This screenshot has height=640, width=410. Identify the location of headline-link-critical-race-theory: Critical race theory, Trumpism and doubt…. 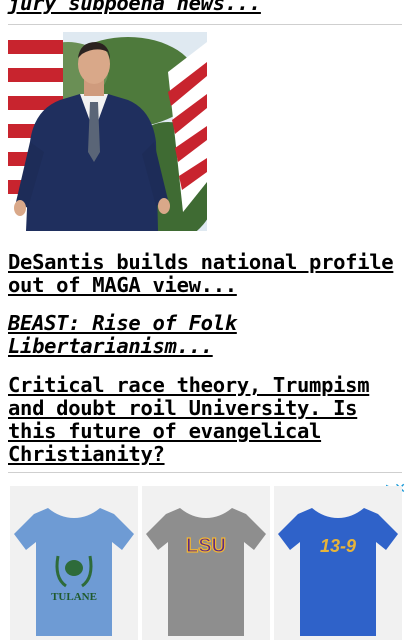
(205, 420).